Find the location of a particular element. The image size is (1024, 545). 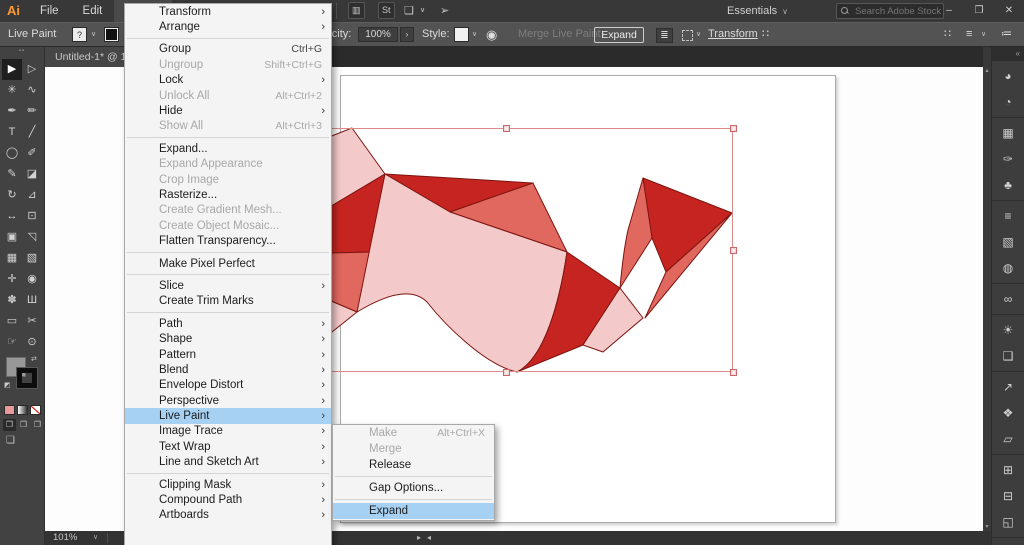

select-similar-icon is located at coordinates (687, 35).